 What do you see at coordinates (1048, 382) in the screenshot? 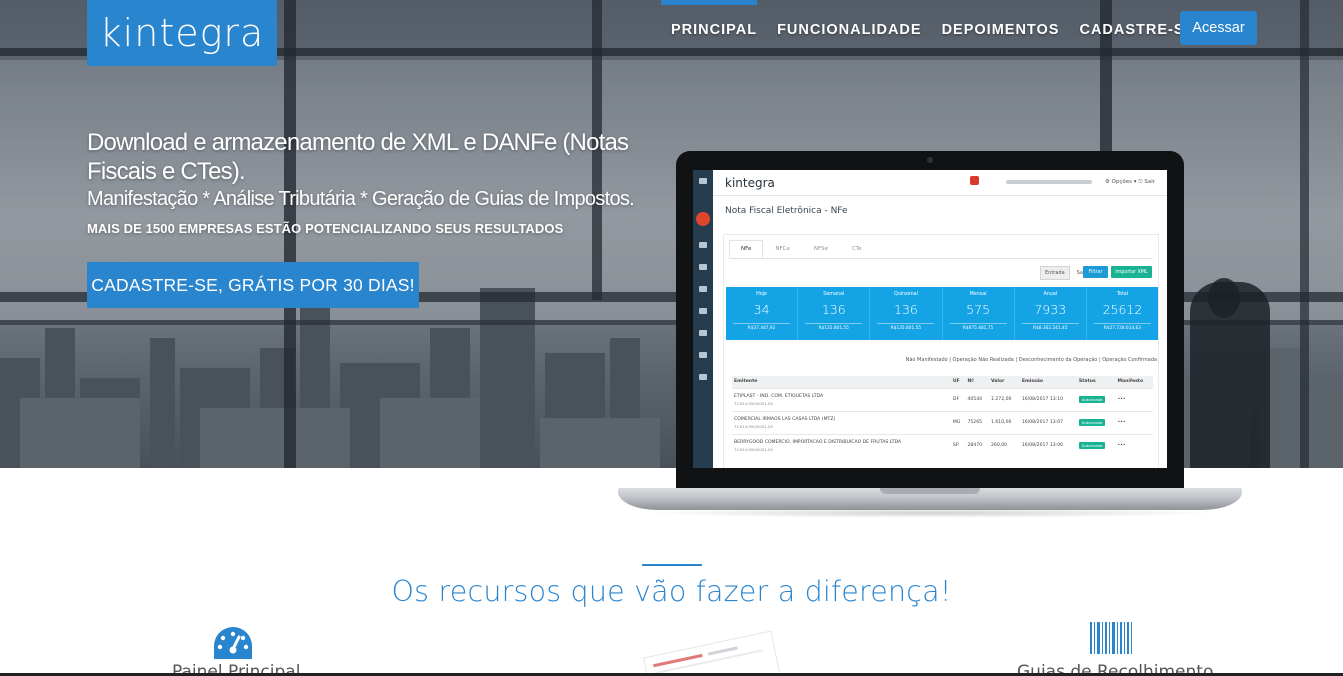
I see `col-emissao: Emissão` at bounding box center [1048, 382].